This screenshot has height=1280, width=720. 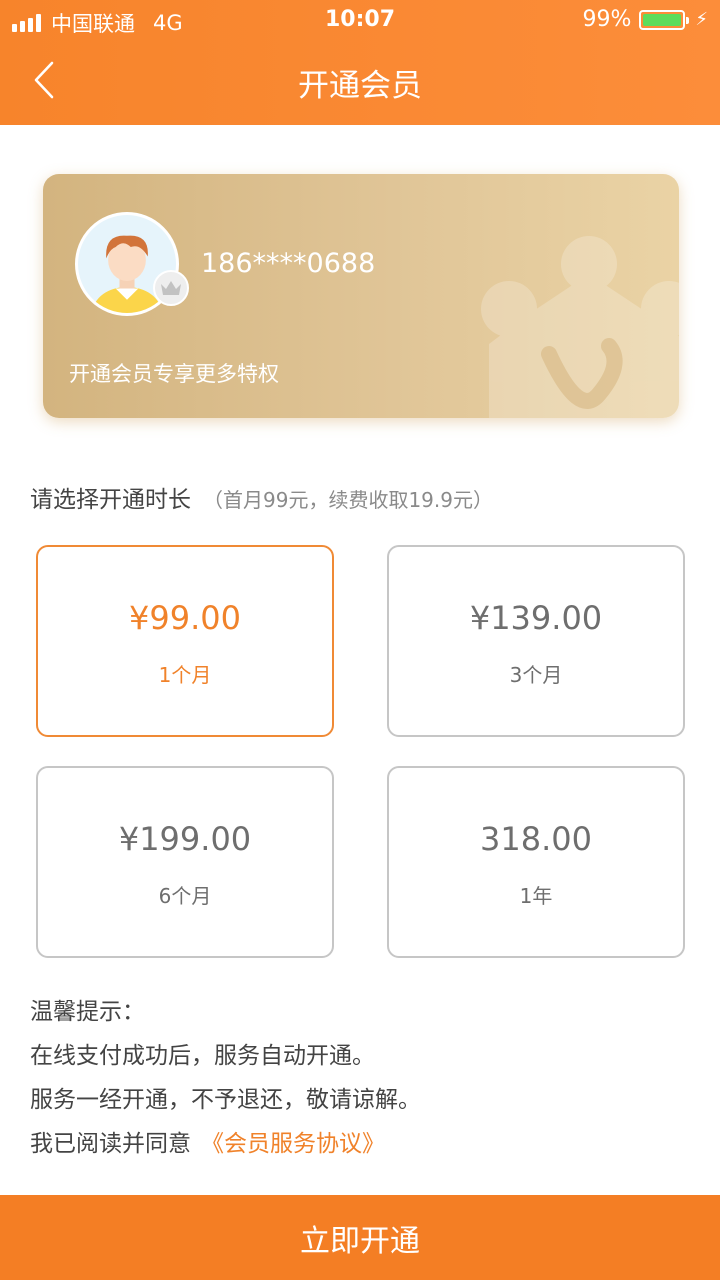 I want to click on plan-price: ¥99.00, so click(x=185, y=618).